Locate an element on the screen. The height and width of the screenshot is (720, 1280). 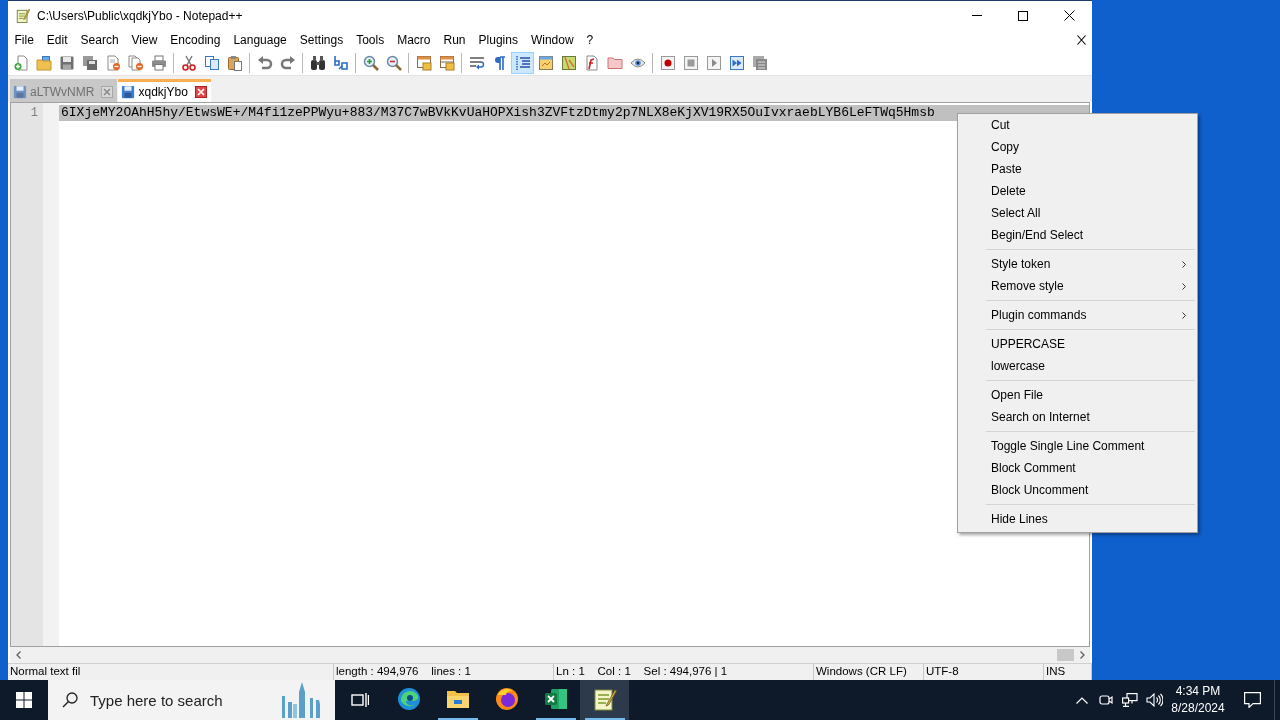
camera-icon is located at coordinates (1106, 700).